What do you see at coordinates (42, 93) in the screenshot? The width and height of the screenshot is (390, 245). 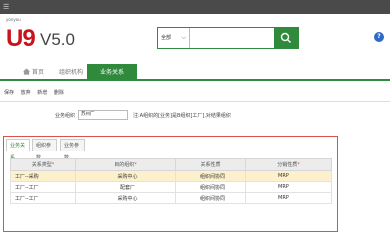 I see `add-button: 新增` at bounding box center [42, 93].